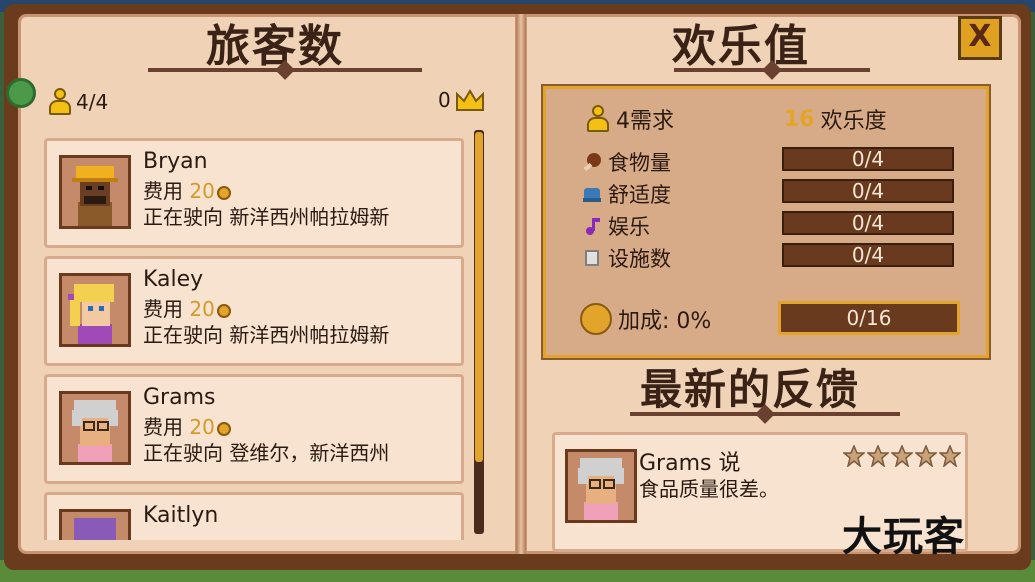 The height and width of the screenshot is (582, 1035). What do you see at coordinates (95, 428) in the screenshot?
I see `guest-portrait-grams` at bounding box center [95, 428].